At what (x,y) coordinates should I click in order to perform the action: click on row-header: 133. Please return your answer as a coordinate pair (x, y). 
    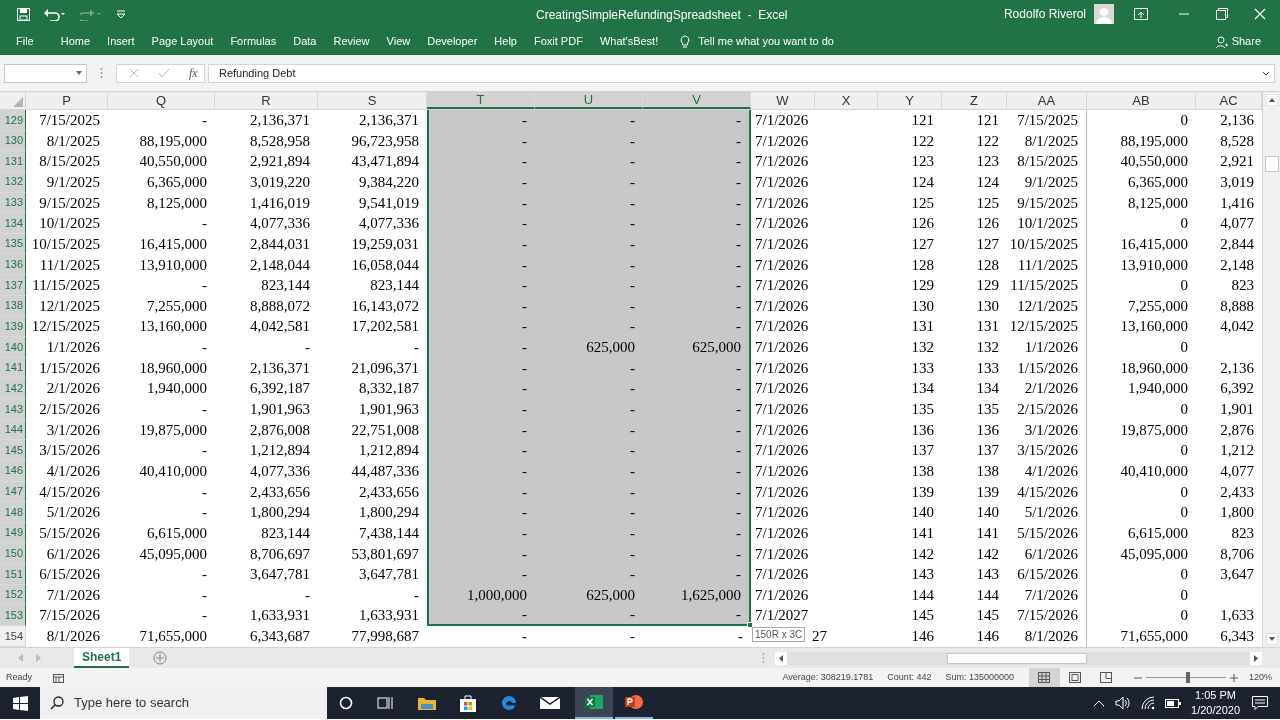
    Looking at the image, I should click on (13, 203).